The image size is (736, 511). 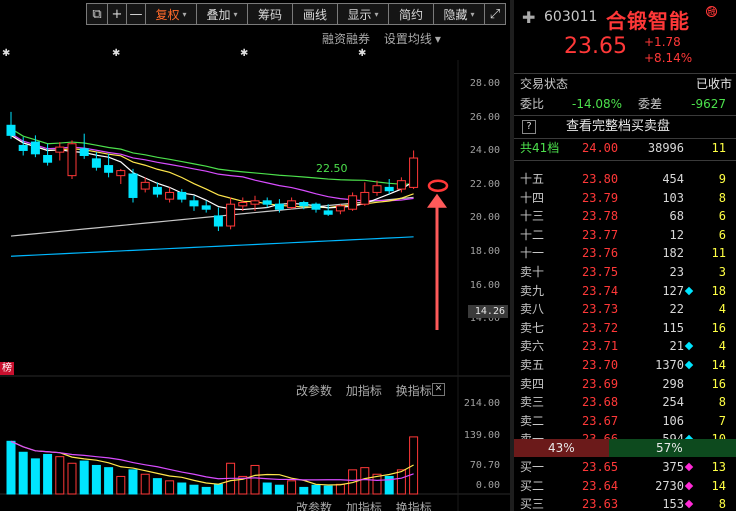 I want to click on add-watchlist-icon: ✚, so click(x=528, y=17).